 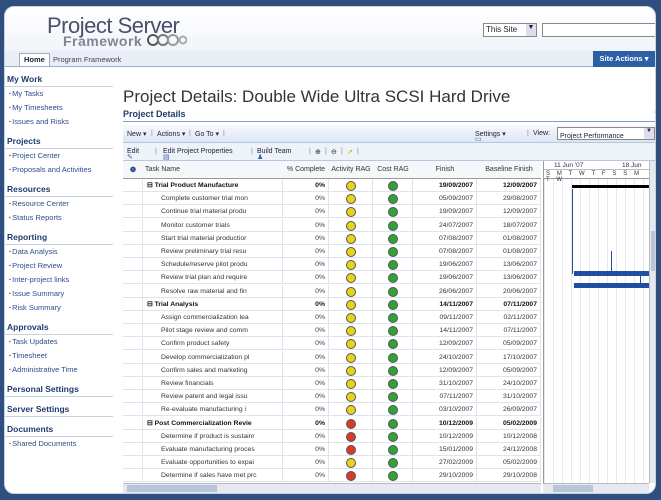 I want to click on nav-link: Risk Summary, so click(x=59, y=308).